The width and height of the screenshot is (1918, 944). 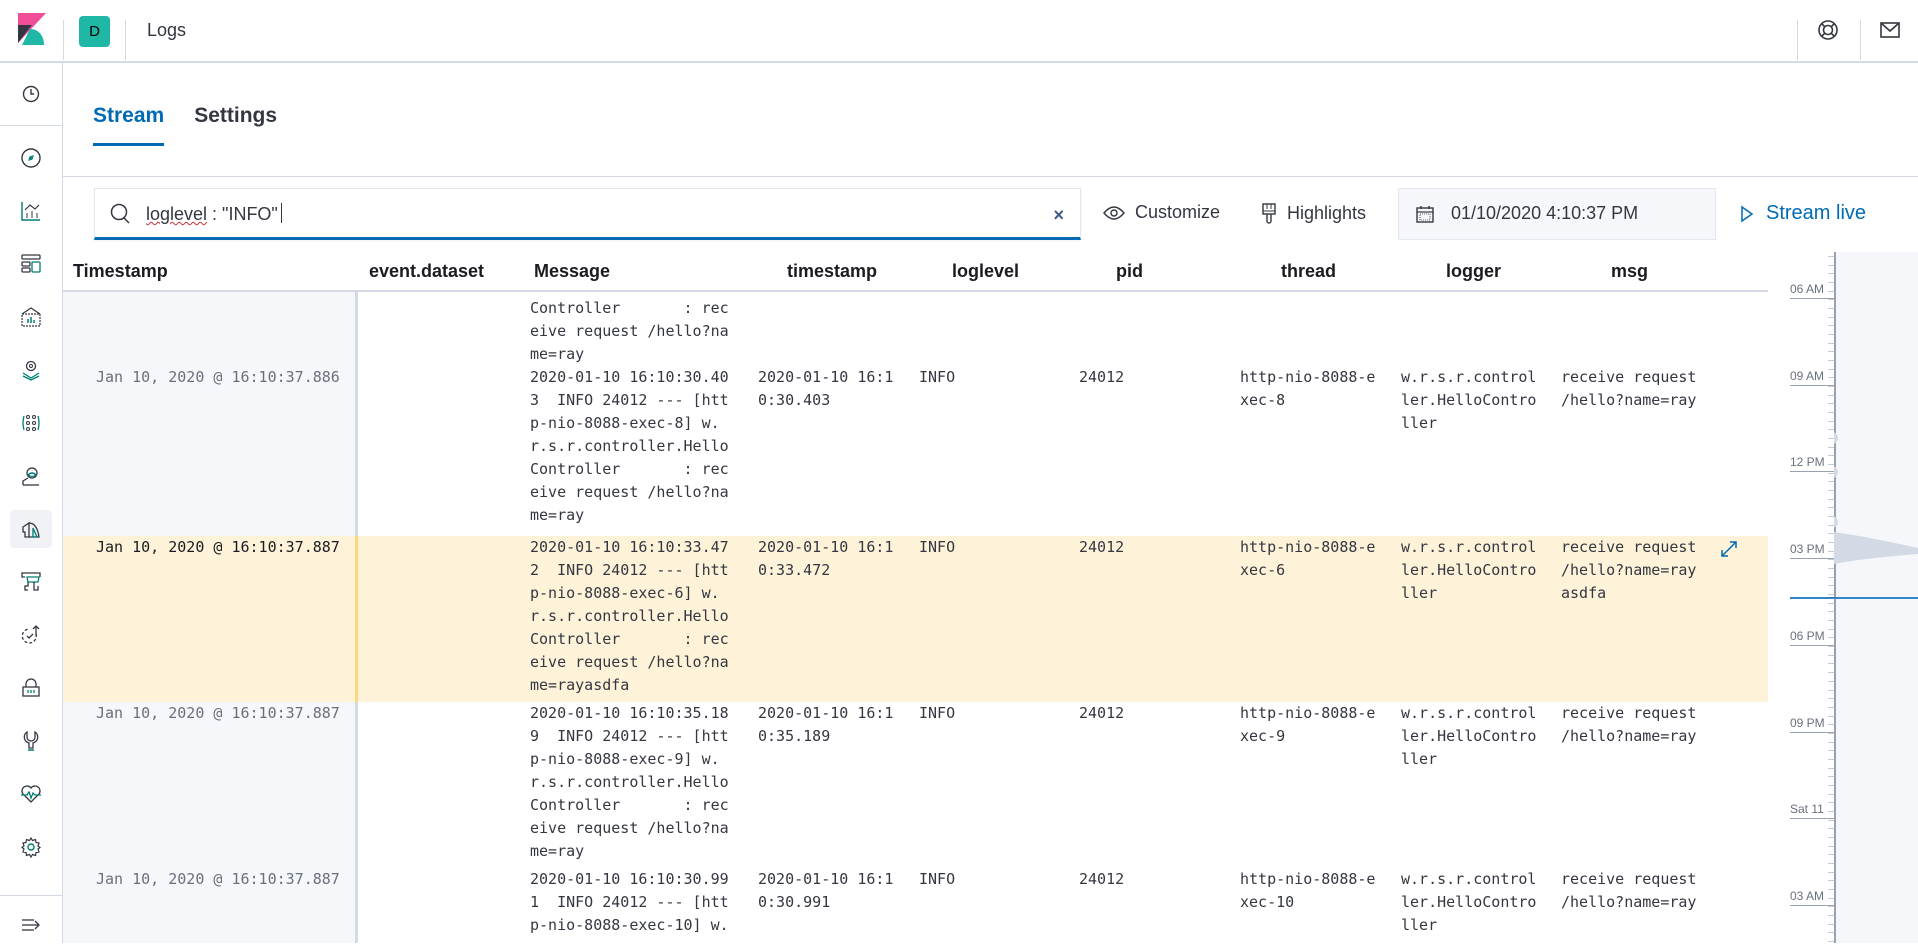 I want to click on highlights-button: Highlights, so click(x=1313, y=213).